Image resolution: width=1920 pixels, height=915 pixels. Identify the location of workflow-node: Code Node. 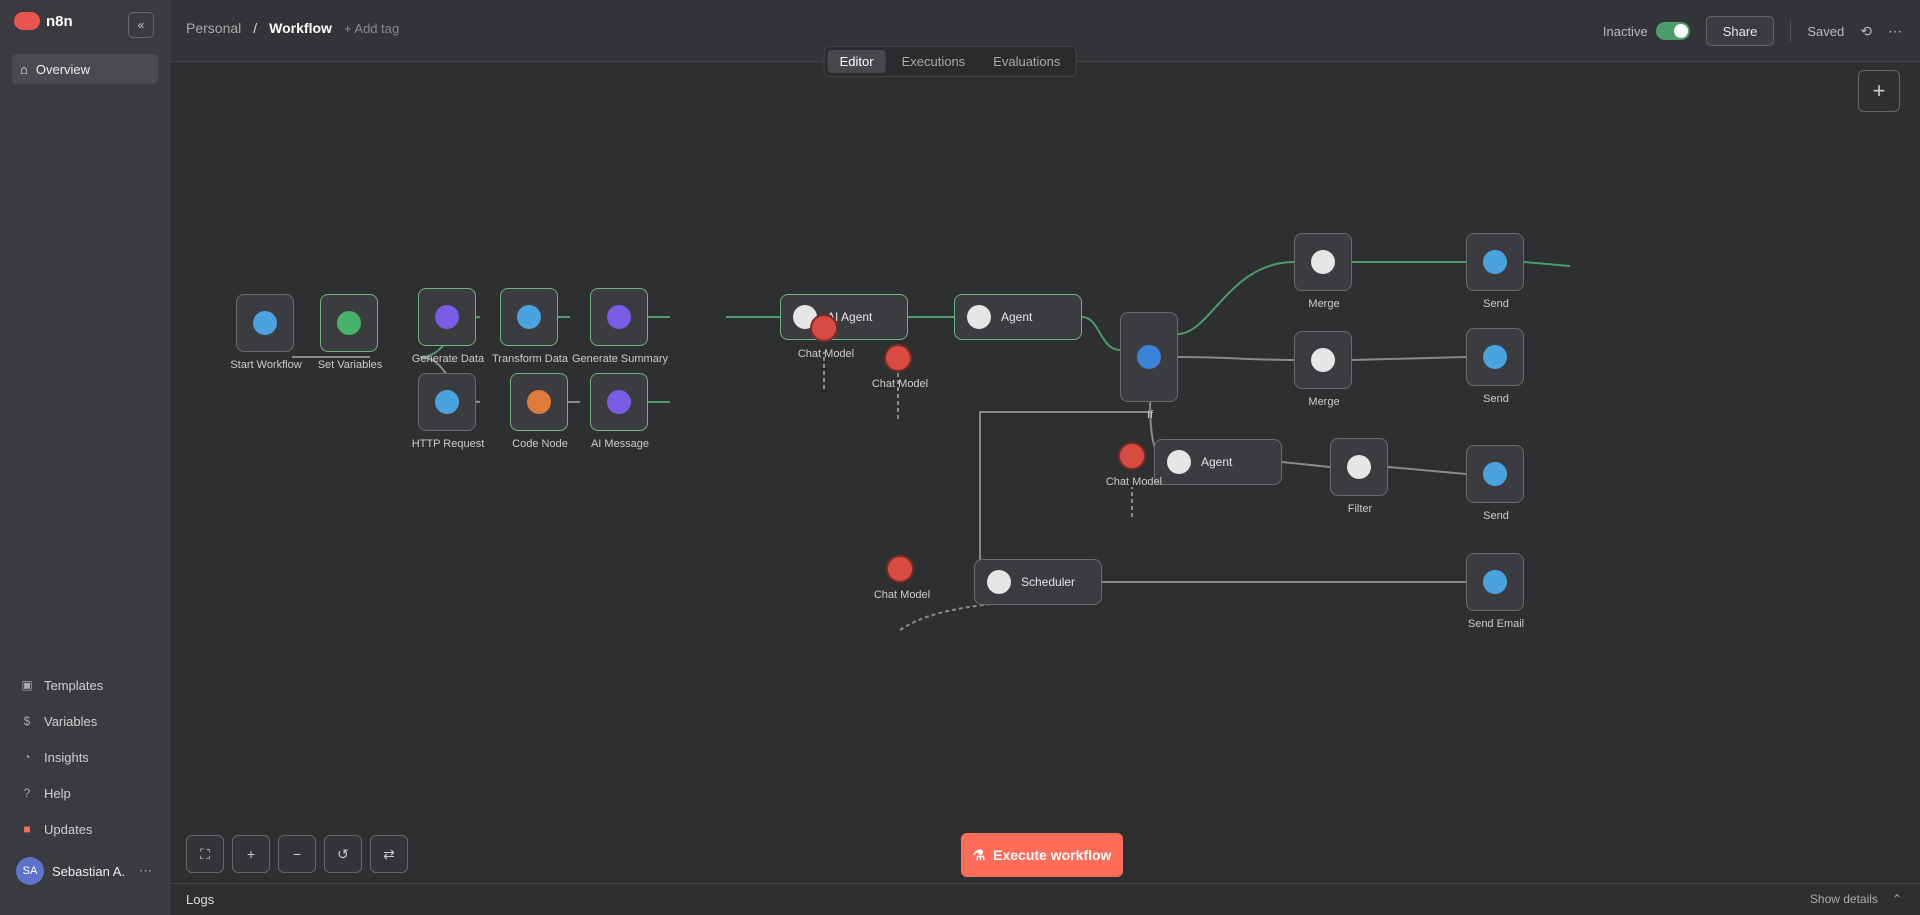
(539, 411).